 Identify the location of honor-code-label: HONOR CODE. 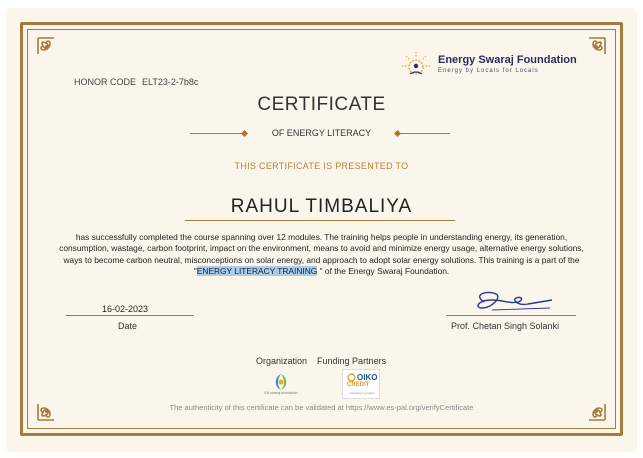
(105, 82).